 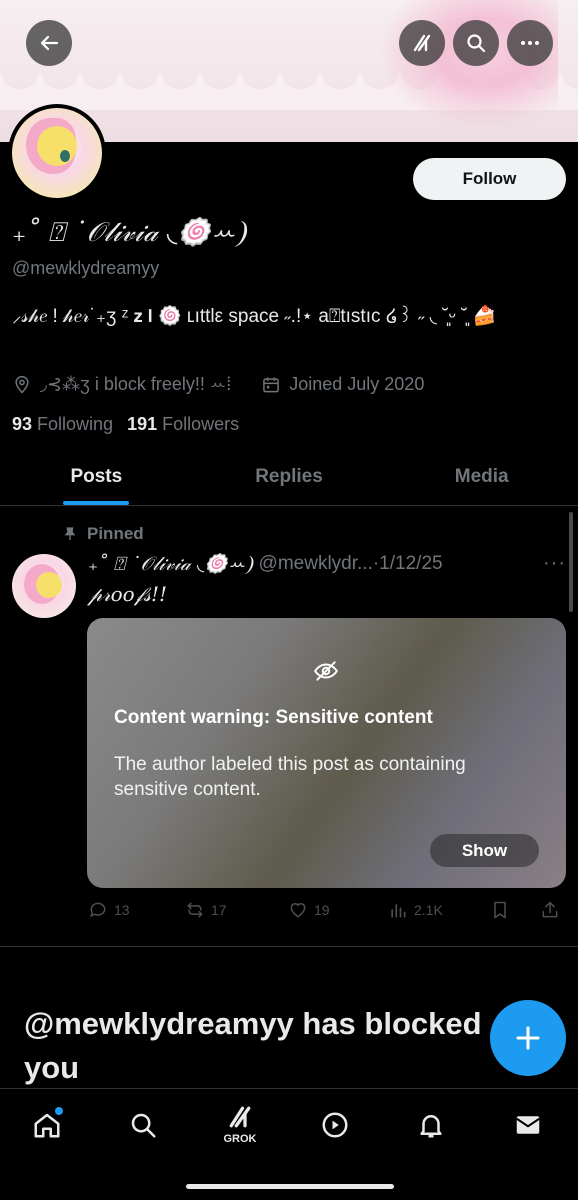 What do you see at coordinates (309, 910) in the screenshot?
I see `like-button: 19` at bounding box center [309, 910].